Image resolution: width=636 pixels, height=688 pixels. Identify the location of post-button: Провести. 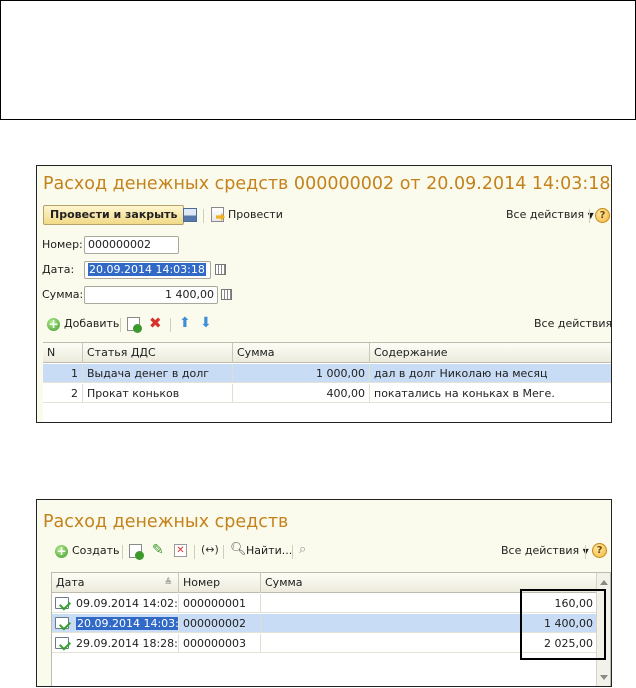
(255, 215).